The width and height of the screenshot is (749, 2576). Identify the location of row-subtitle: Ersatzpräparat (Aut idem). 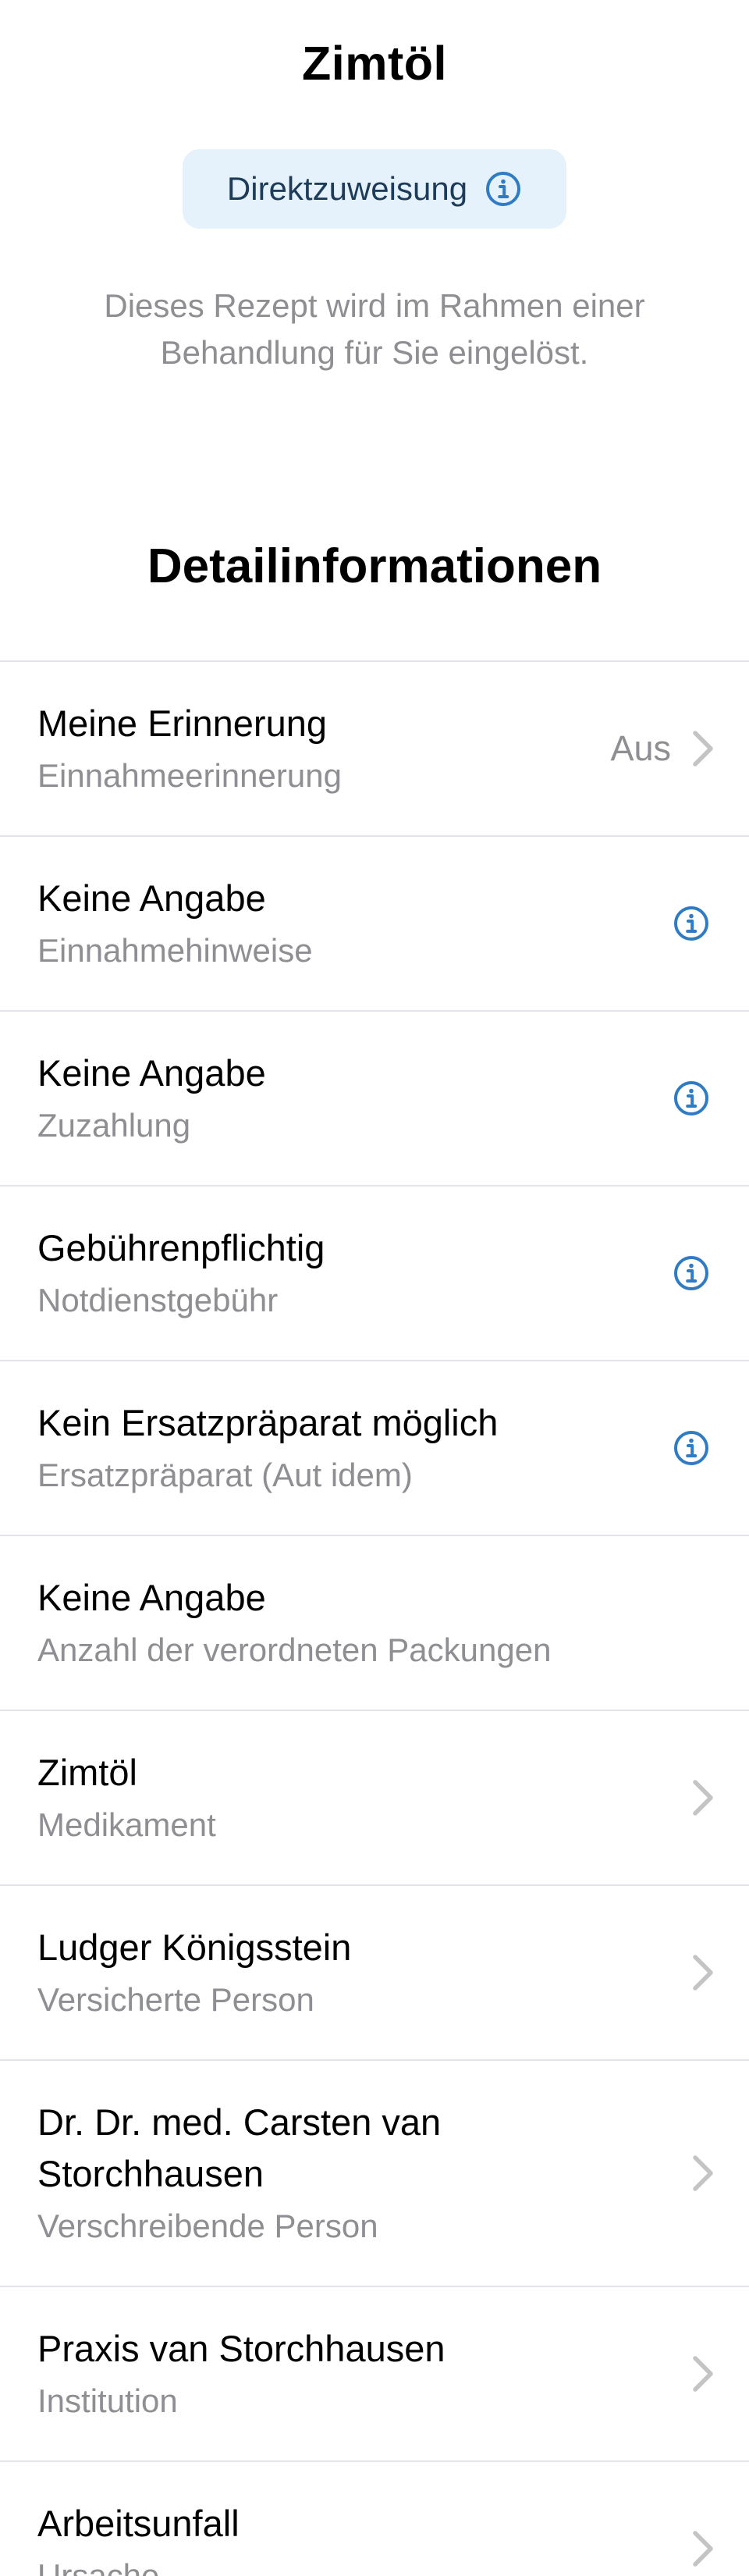
(225, 1475).